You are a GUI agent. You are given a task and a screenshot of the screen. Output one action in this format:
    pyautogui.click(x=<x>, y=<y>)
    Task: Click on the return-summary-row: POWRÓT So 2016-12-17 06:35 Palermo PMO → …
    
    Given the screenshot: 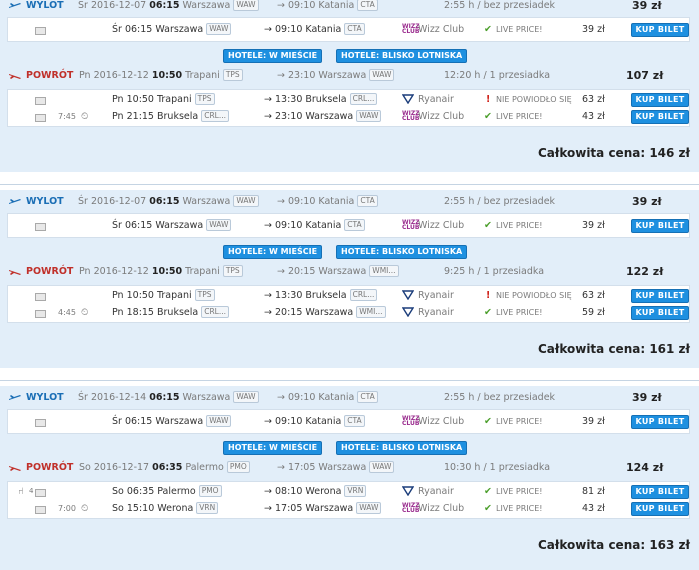 What is the action you would take?
    pyautogui.click(x=349, y=468)
    